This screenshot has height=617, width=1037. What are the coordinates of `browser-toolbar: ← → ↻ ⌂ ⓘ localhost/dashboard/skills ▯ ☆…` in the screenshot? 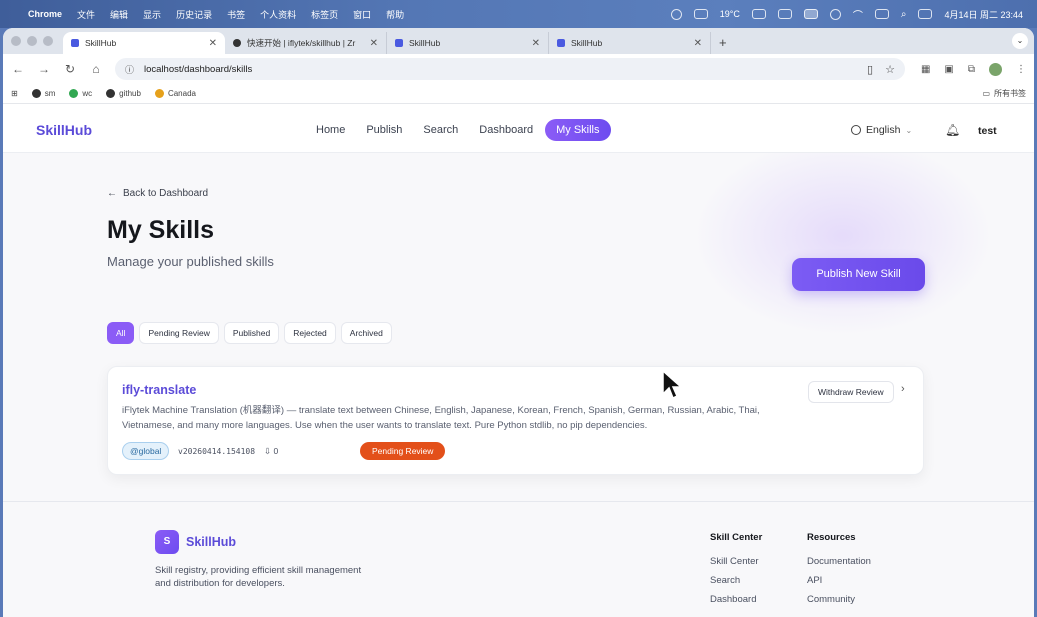 It's located at (518, 69).